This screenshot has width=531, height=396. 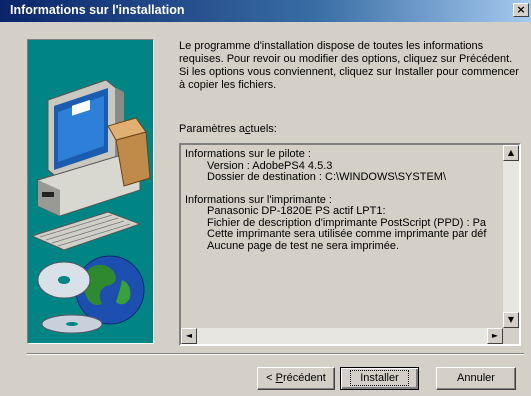 I want to click on params-label: Paramètres actuels:, so click(x=228, y=129).